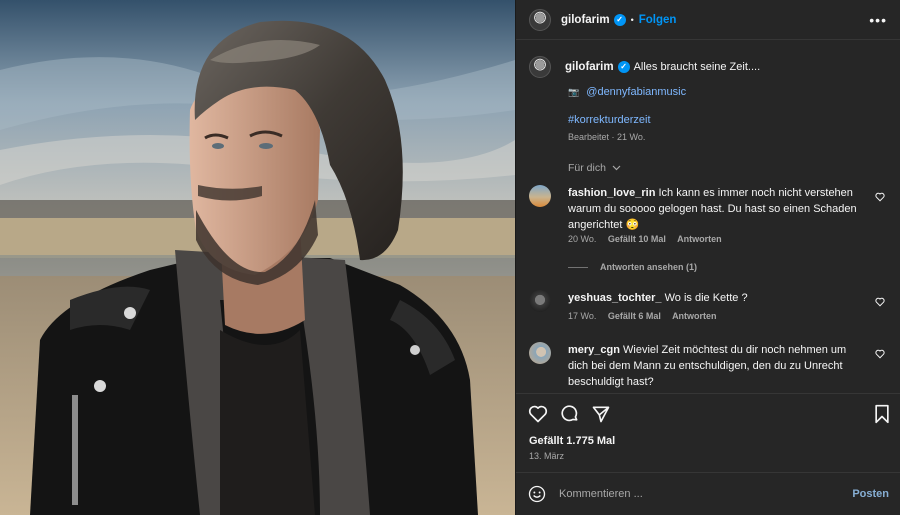  What do you see at coordinates (582, 239) in the screenshot?
I see `comment-time: 20 Wo.` at bounding box center [582, 239].